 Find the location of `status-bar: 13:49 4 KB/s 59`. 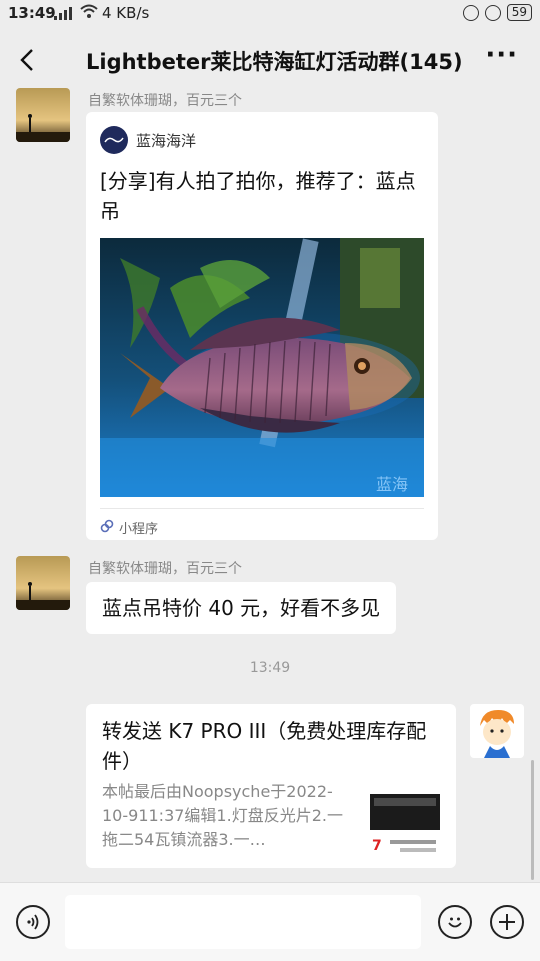

status-bar: 13:49 4 KB/s 59 is located at coordinates (270, 14).